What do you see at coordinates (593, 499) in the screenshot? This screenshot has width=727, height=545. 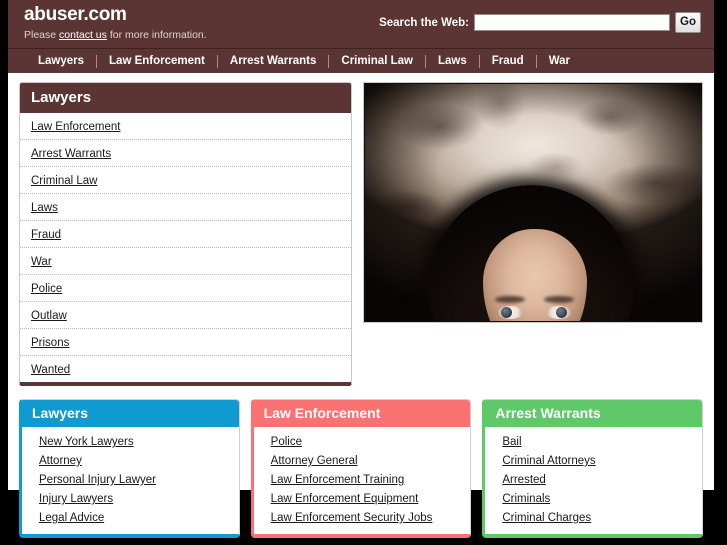 I see `category-link-criminals: Criminals` at bounding box center [593, 499].